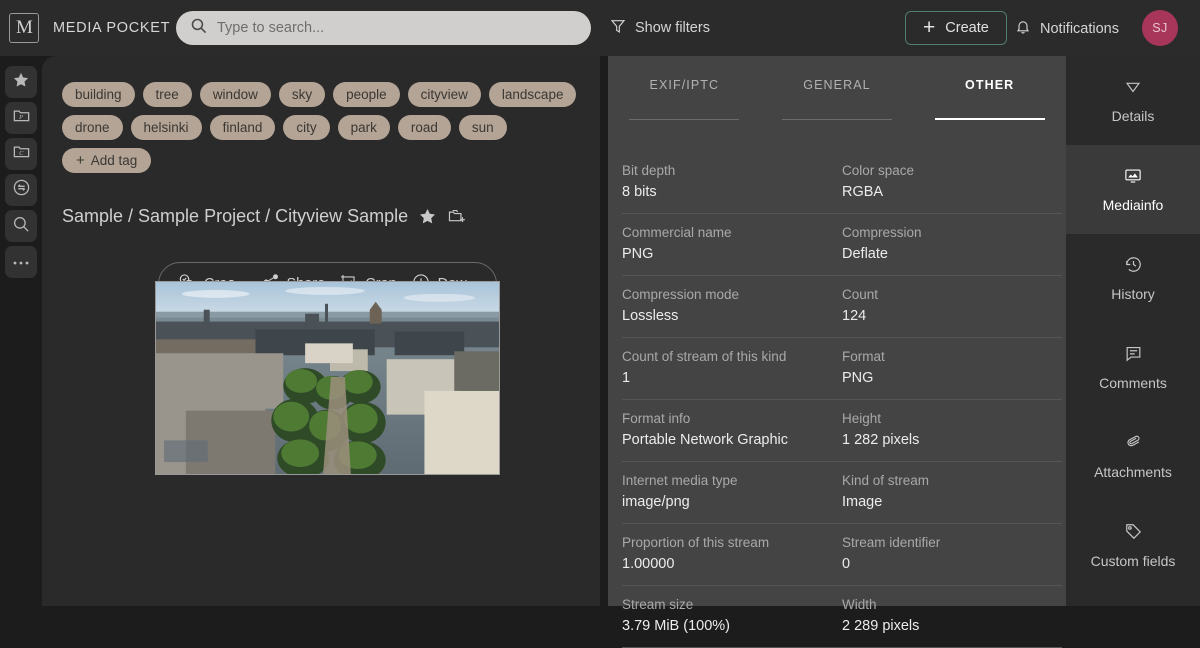  What do you see at coordinates (684, 99) in the screenshot?
I see `tab-exif-iptc: EXIF/IPTC` at bounding box center [684, 99].